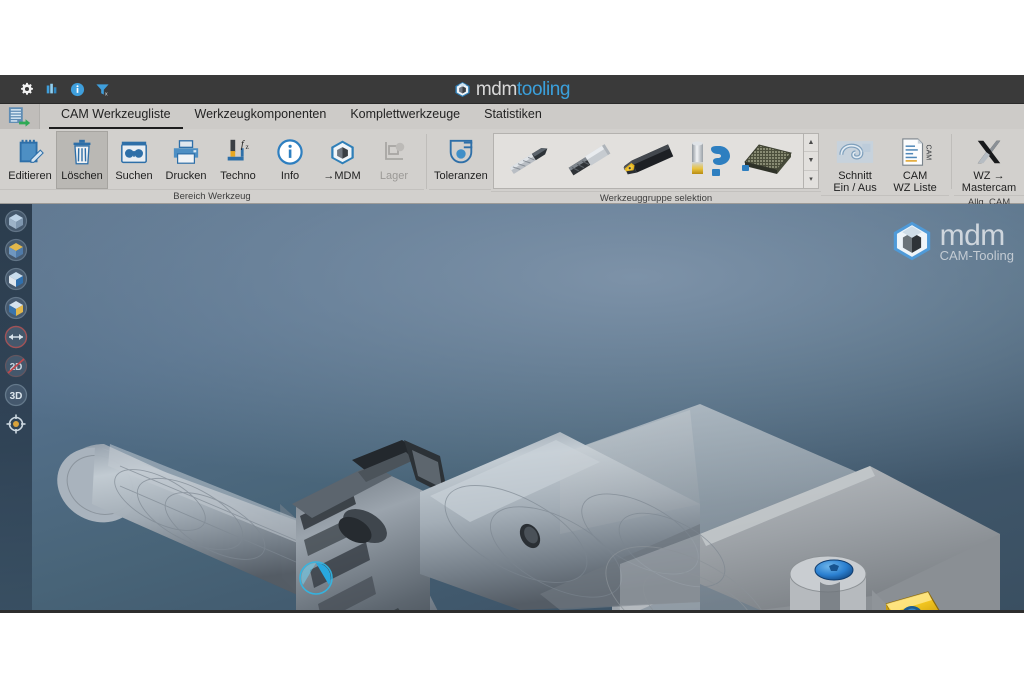 Image resolution: width=1024 pixels, height=683 pixels. I want to click on gallery-scroll-more: ▾, so click(811, 179).